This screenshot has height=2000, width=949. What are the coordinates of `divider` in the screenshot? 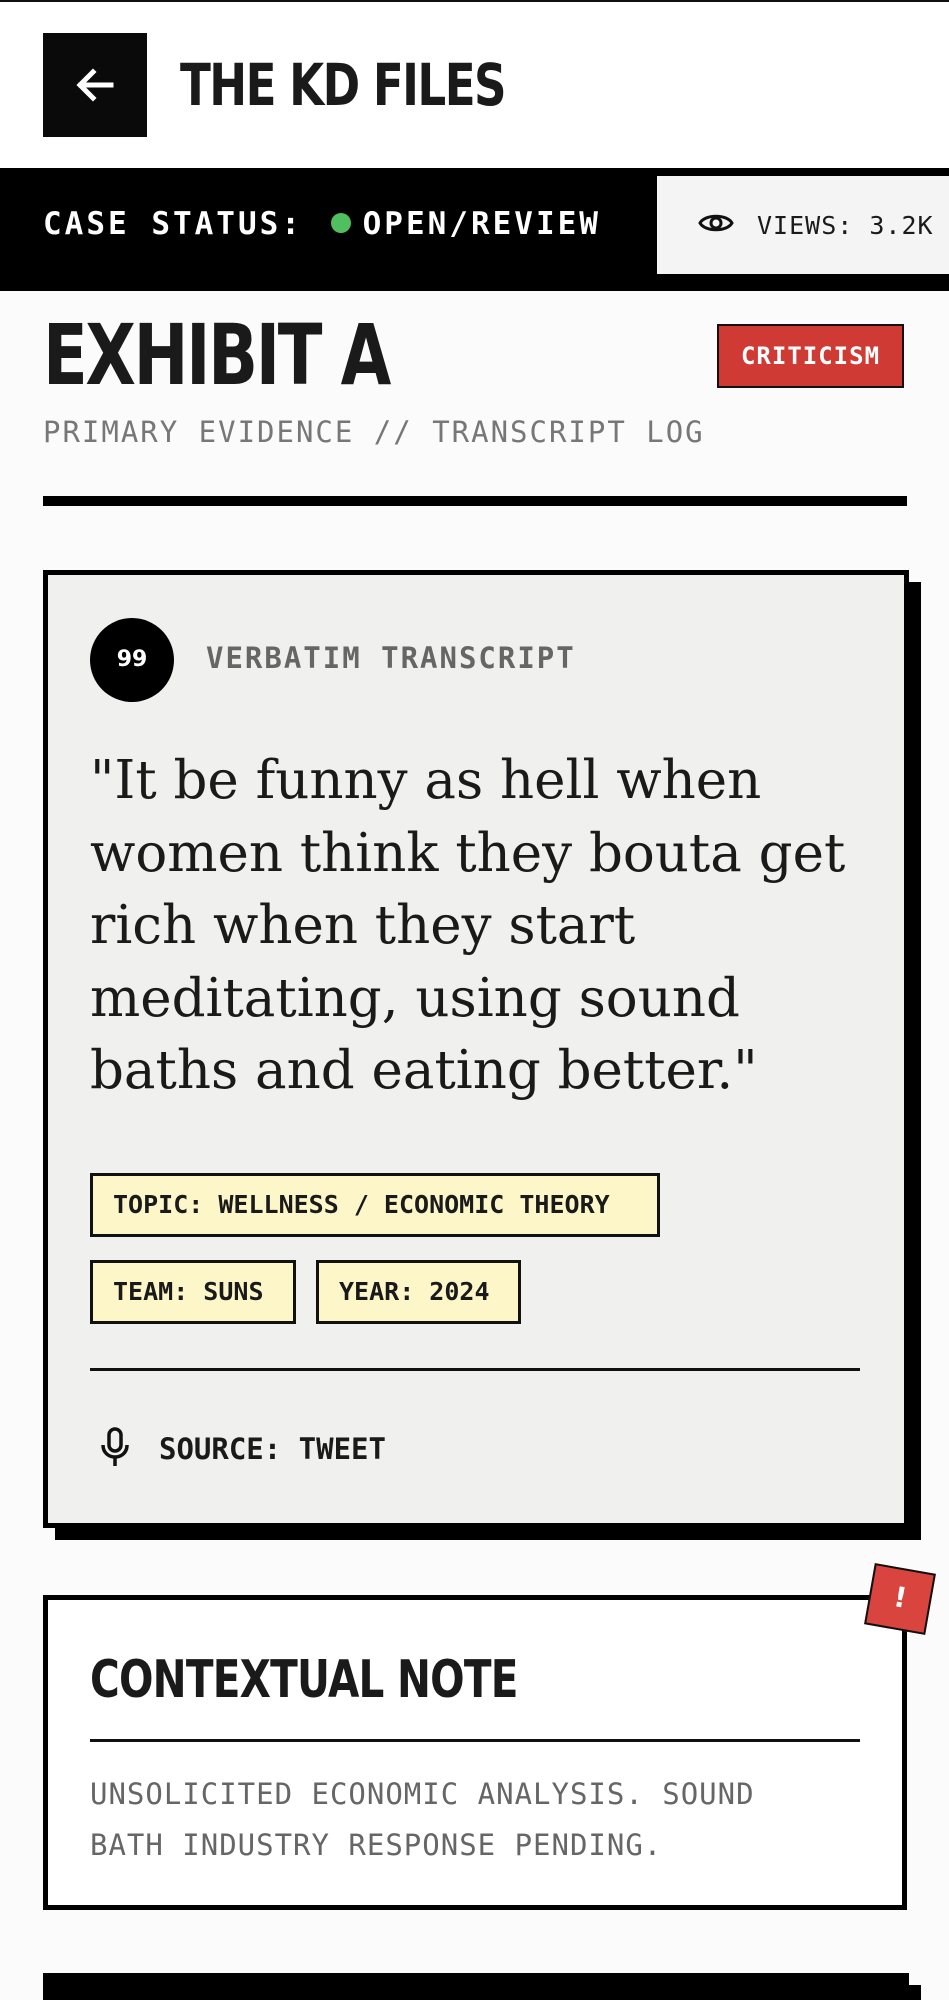 It's located at (475, 501).